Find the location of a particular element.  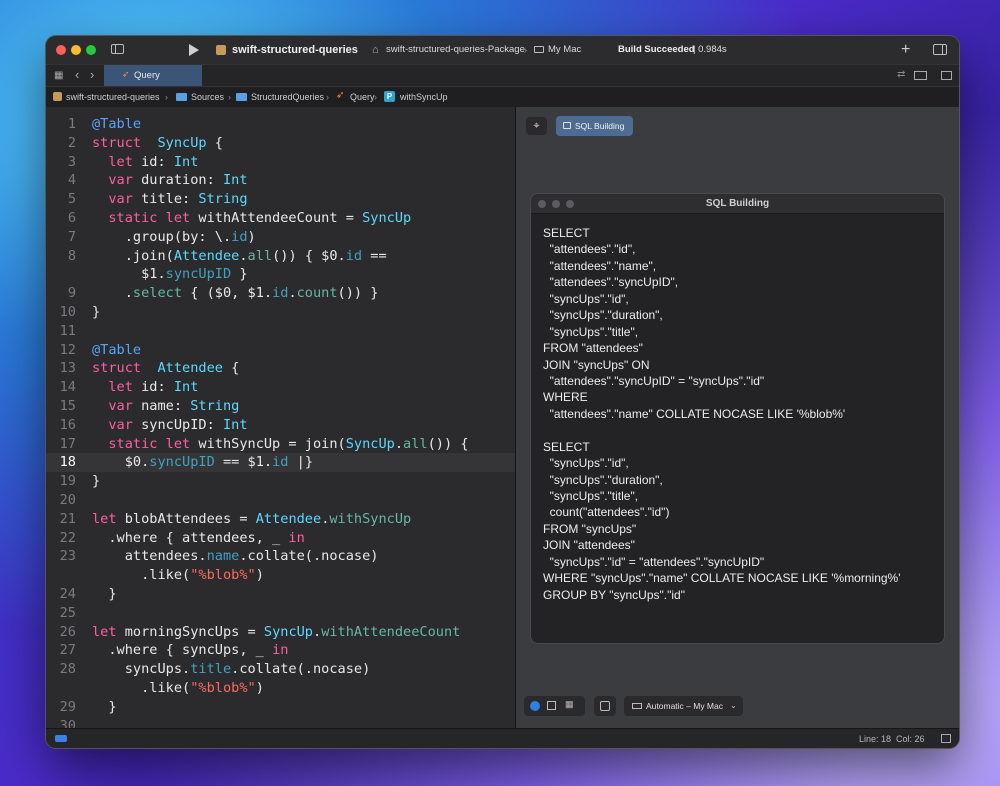

code-line: 14 let id: Int is located at coordinates (280, 387).